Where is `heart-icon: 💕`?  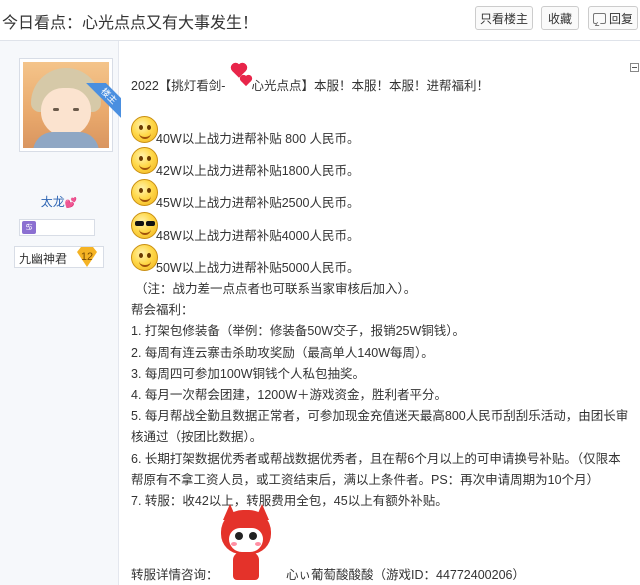
heart-icon: 💕 is located at coordinates (71, 203).